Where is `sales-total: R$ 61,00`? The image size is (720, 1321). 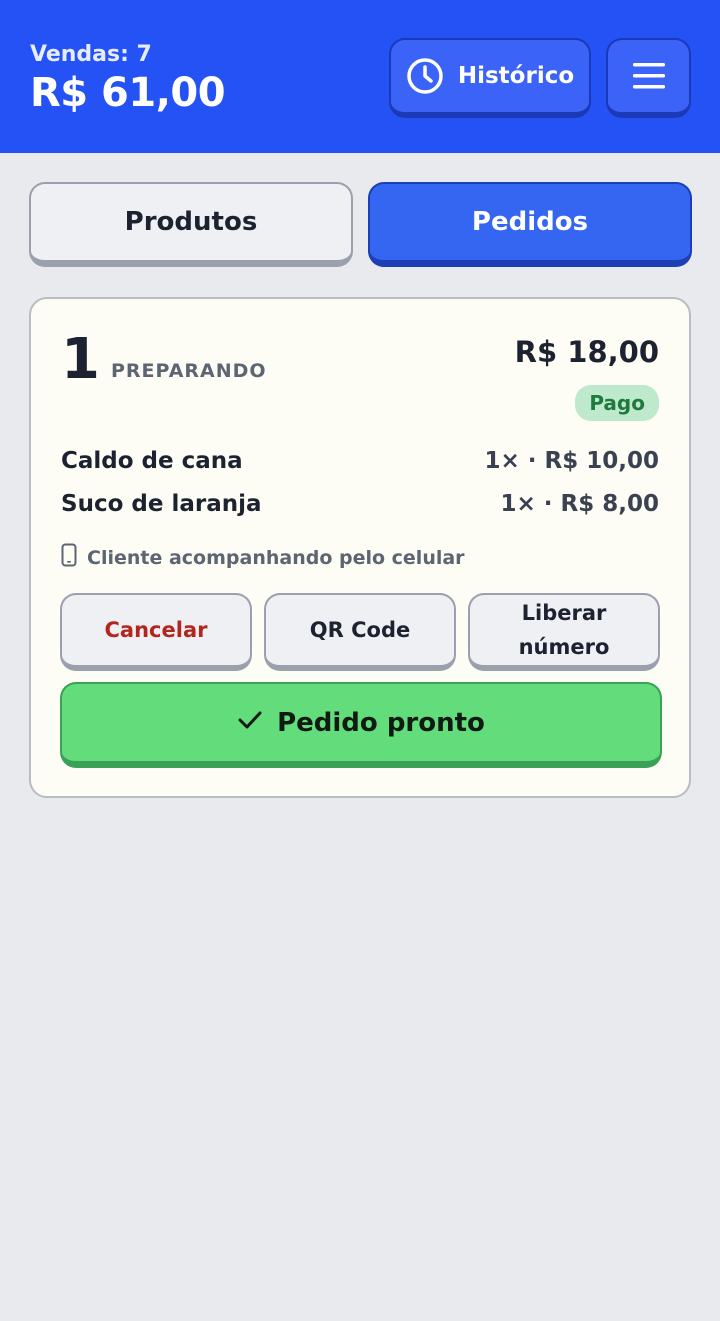 sales-total: R$ 61,00 is located at coordinates (128, 93).